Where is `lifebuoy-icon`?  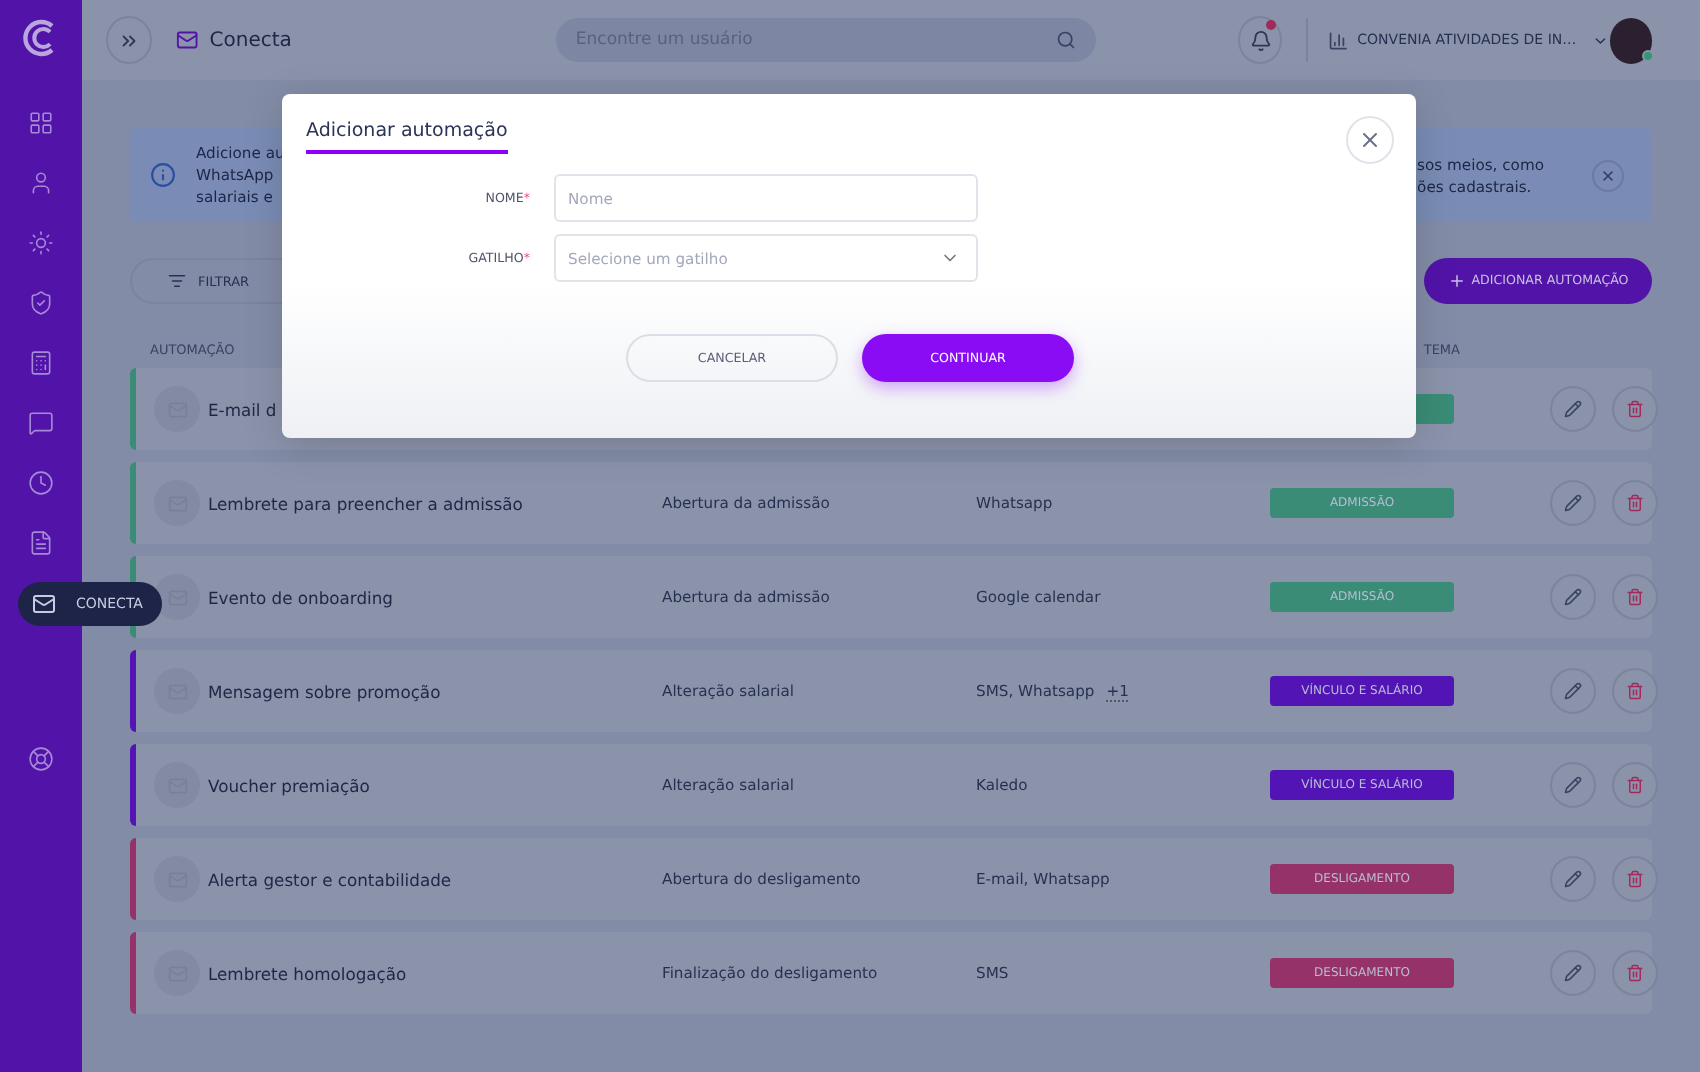 lifebuoy-icon is located at coordinates (41, 758).